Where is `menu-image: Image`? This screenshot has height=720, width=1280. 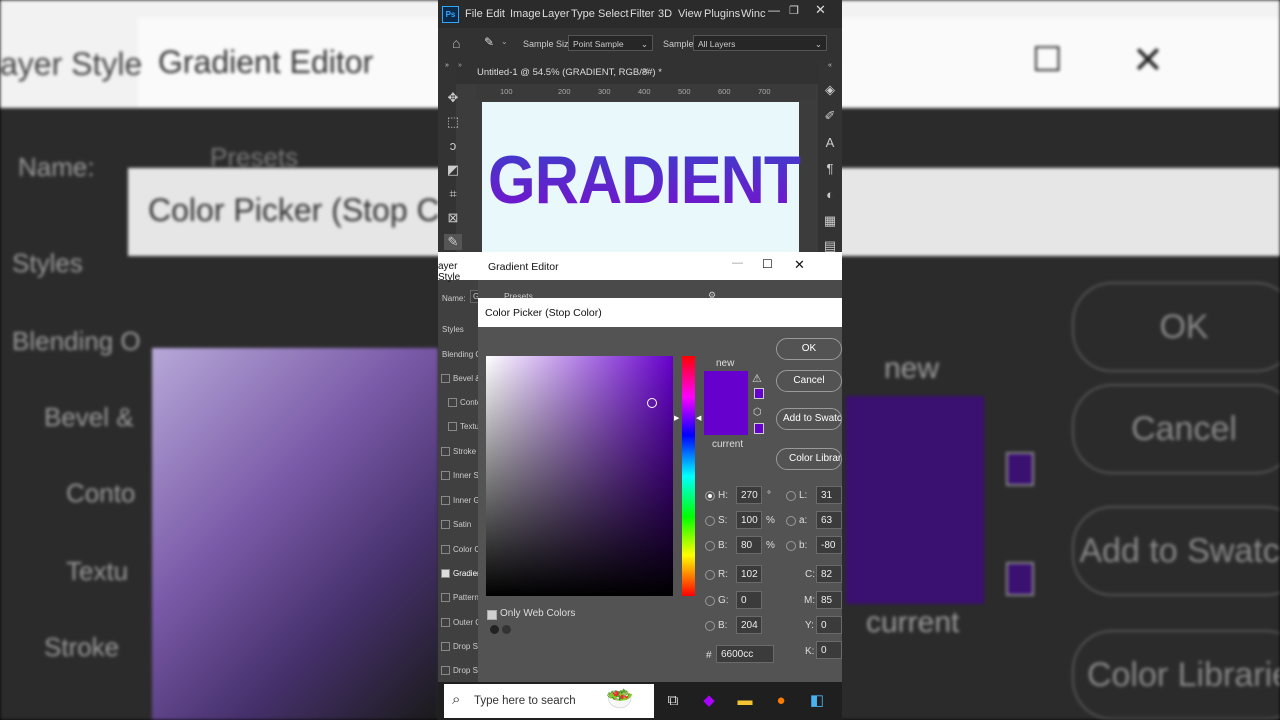 menu-image: Image is located at coordinates (525, 14).